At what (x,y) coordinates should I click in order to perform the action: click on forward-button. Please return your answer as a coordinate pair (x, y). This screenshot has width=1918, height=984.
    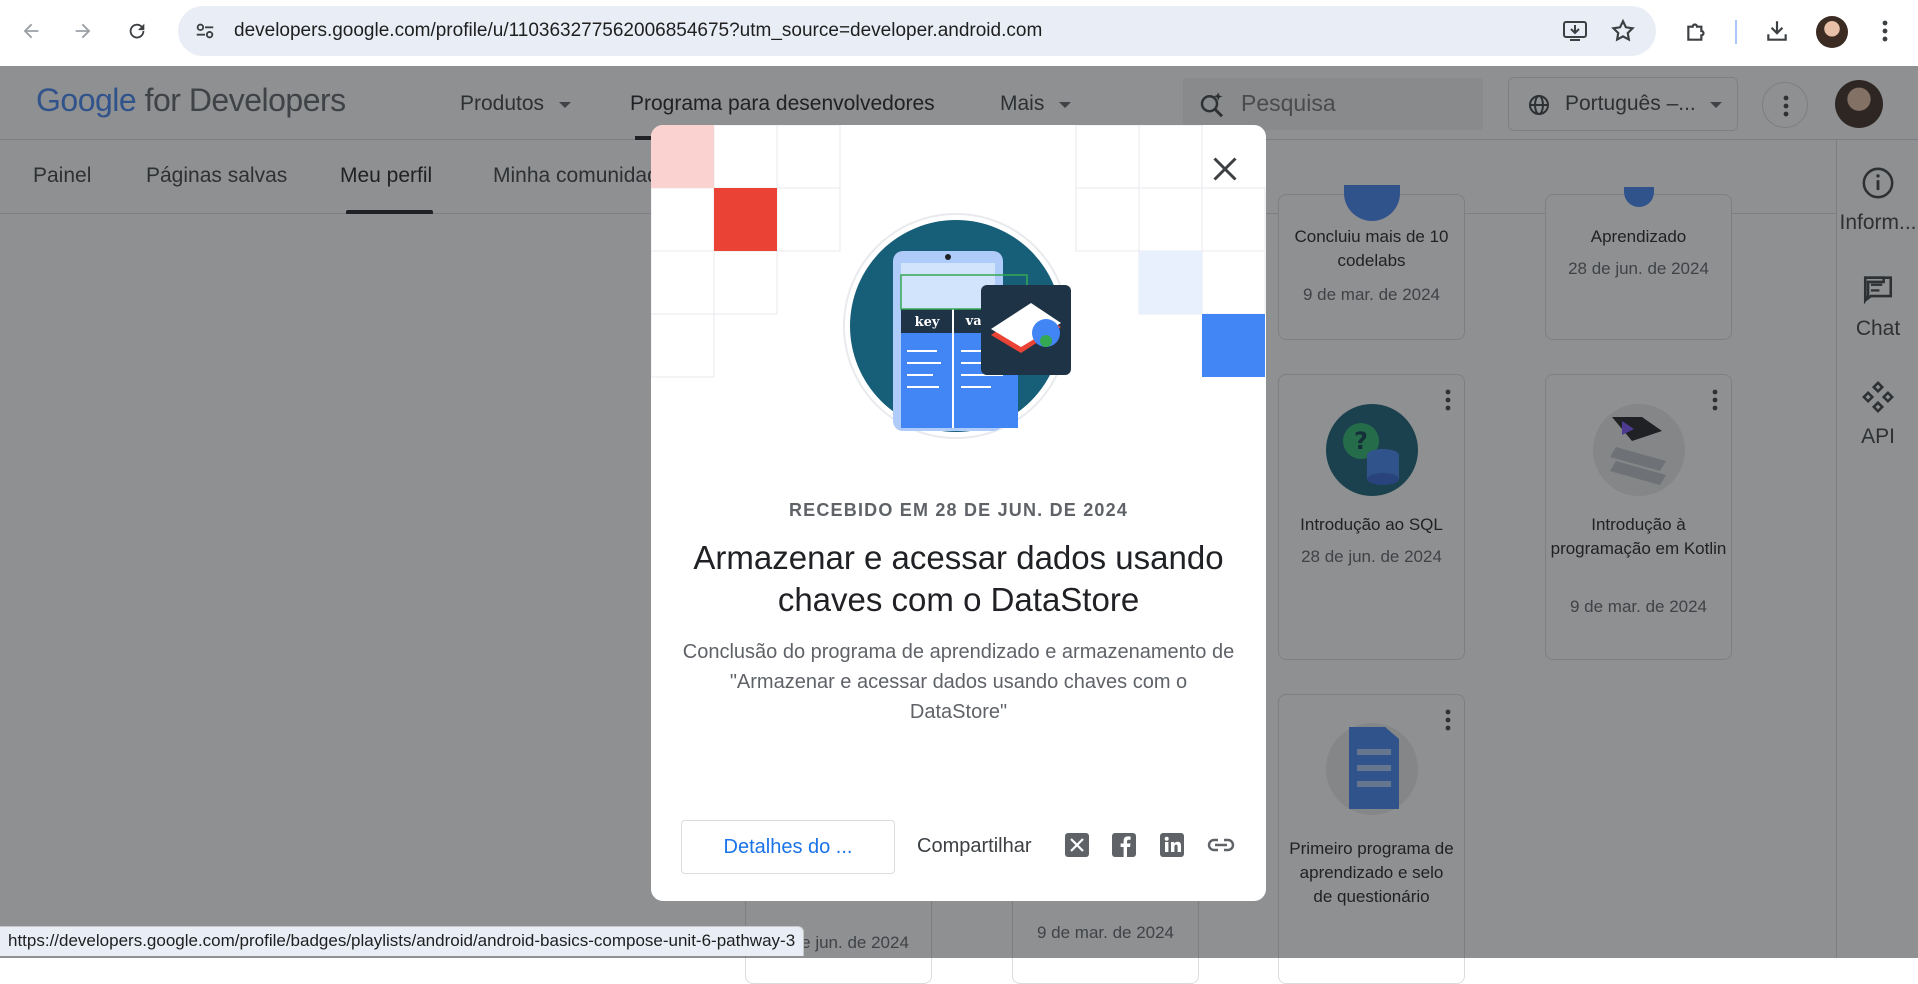
    Looking at the image, I should click on (83, 31).